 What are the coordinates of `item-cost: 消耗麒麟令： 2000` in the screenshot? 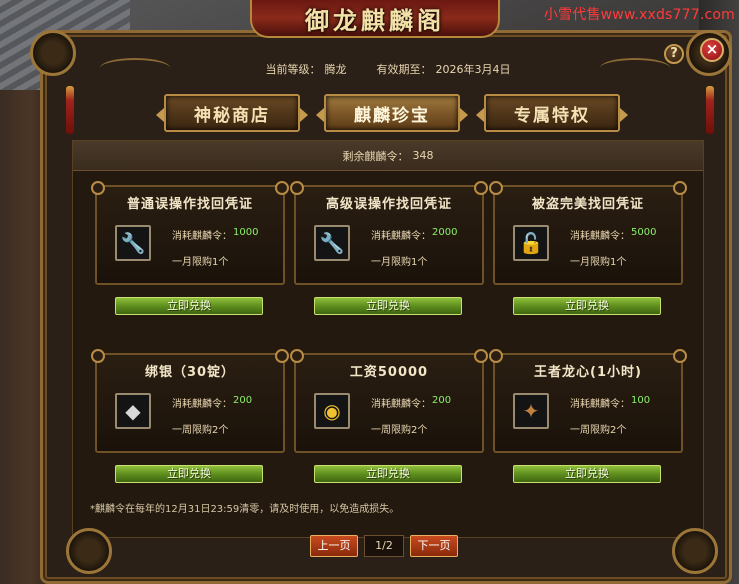 It's located at (414, 234).